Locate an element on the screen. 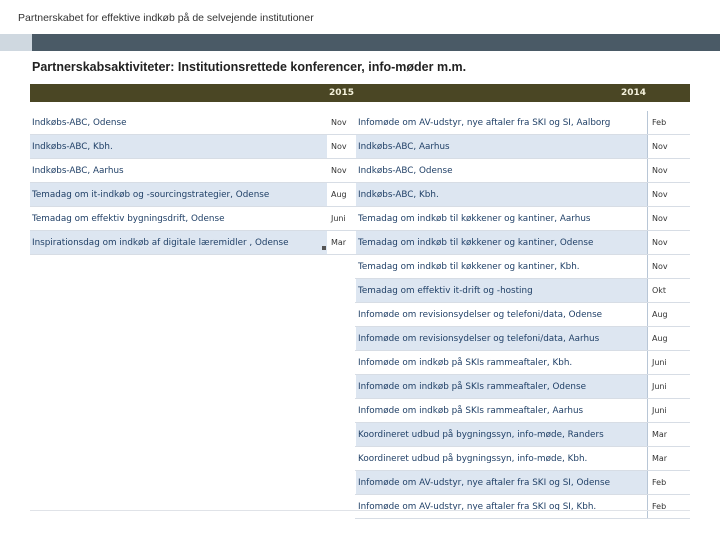 The width and height of the screenshot is (720, 540). header-band is located at coordinates (376, 42).